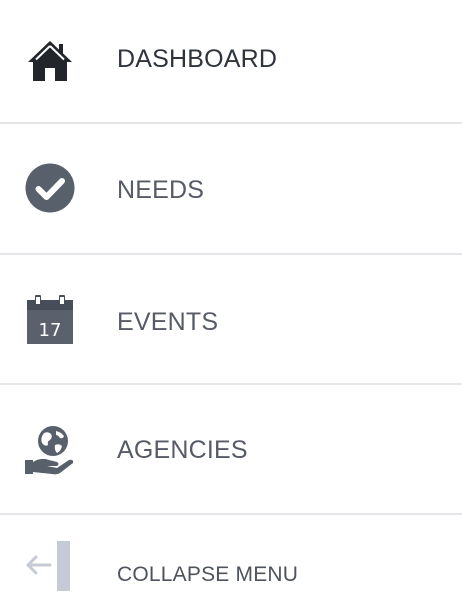  What do you see at coordinates (50, 330) in the screenshot?
I see `calendar-day: 17` at bounding box center [50, 330].